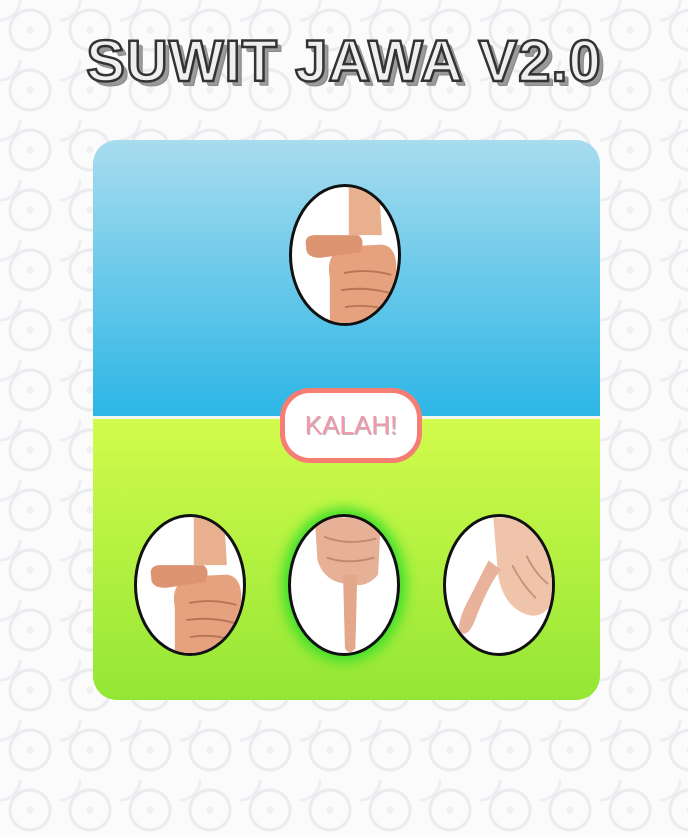 This screenshot has height=837, width=688. What do you see at coordinates (343, 62) in the screenshot?
I see `game-title: SUWIT JAWA V2.0` at bounding box center [343, 62].